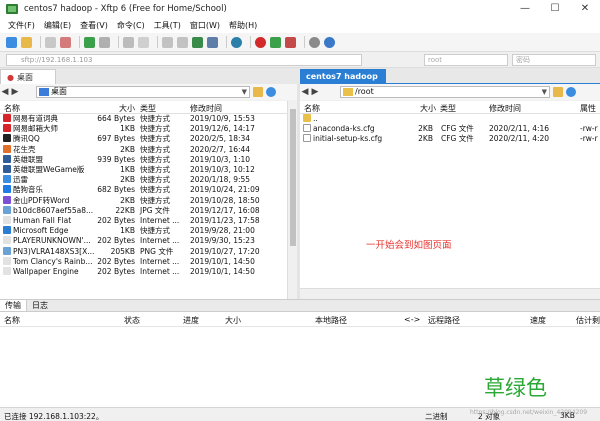 The image size is (600, 421). I want to click on monitor-icon, so click(143, 42).